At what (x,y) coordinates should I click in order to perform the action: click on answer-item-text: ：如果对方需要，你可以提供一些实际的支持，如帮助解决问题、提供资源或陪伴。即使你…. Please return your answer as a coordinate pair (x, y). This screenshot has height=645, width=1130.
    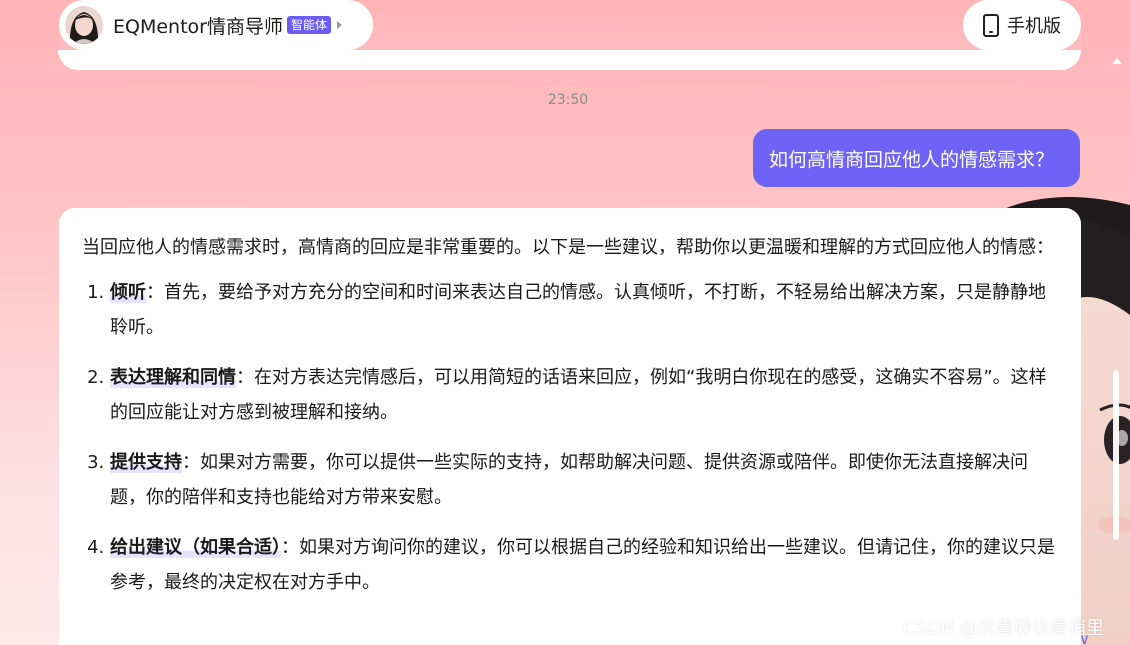
    Looking at the image, I should click on (569, 480).